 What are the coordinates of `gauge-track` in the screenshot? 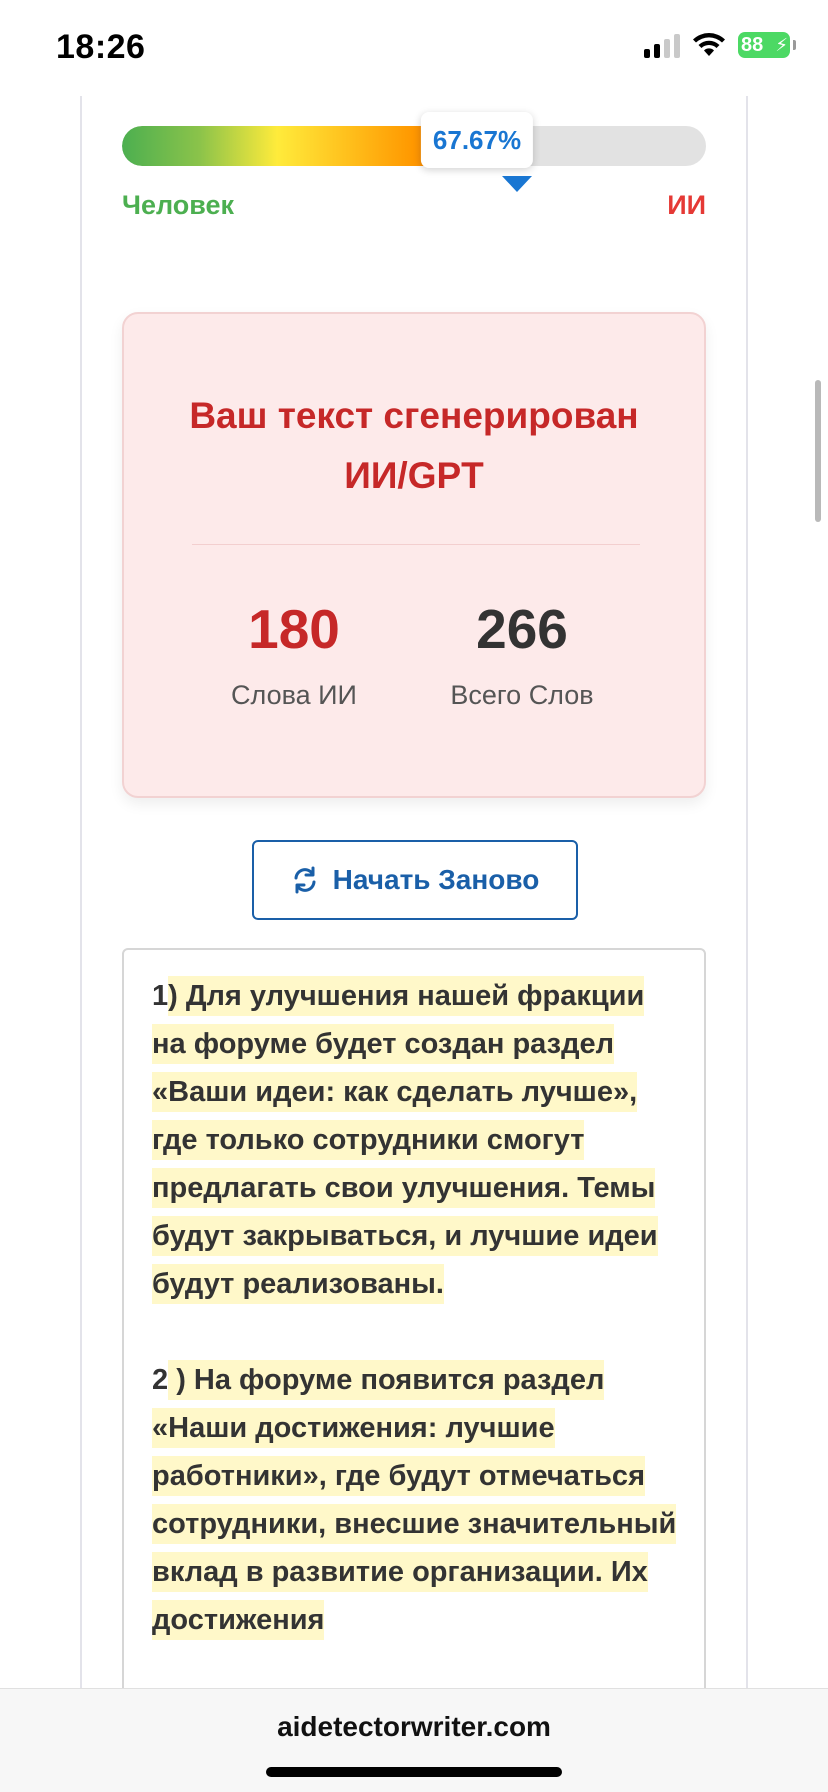 It's located at (414, 146).